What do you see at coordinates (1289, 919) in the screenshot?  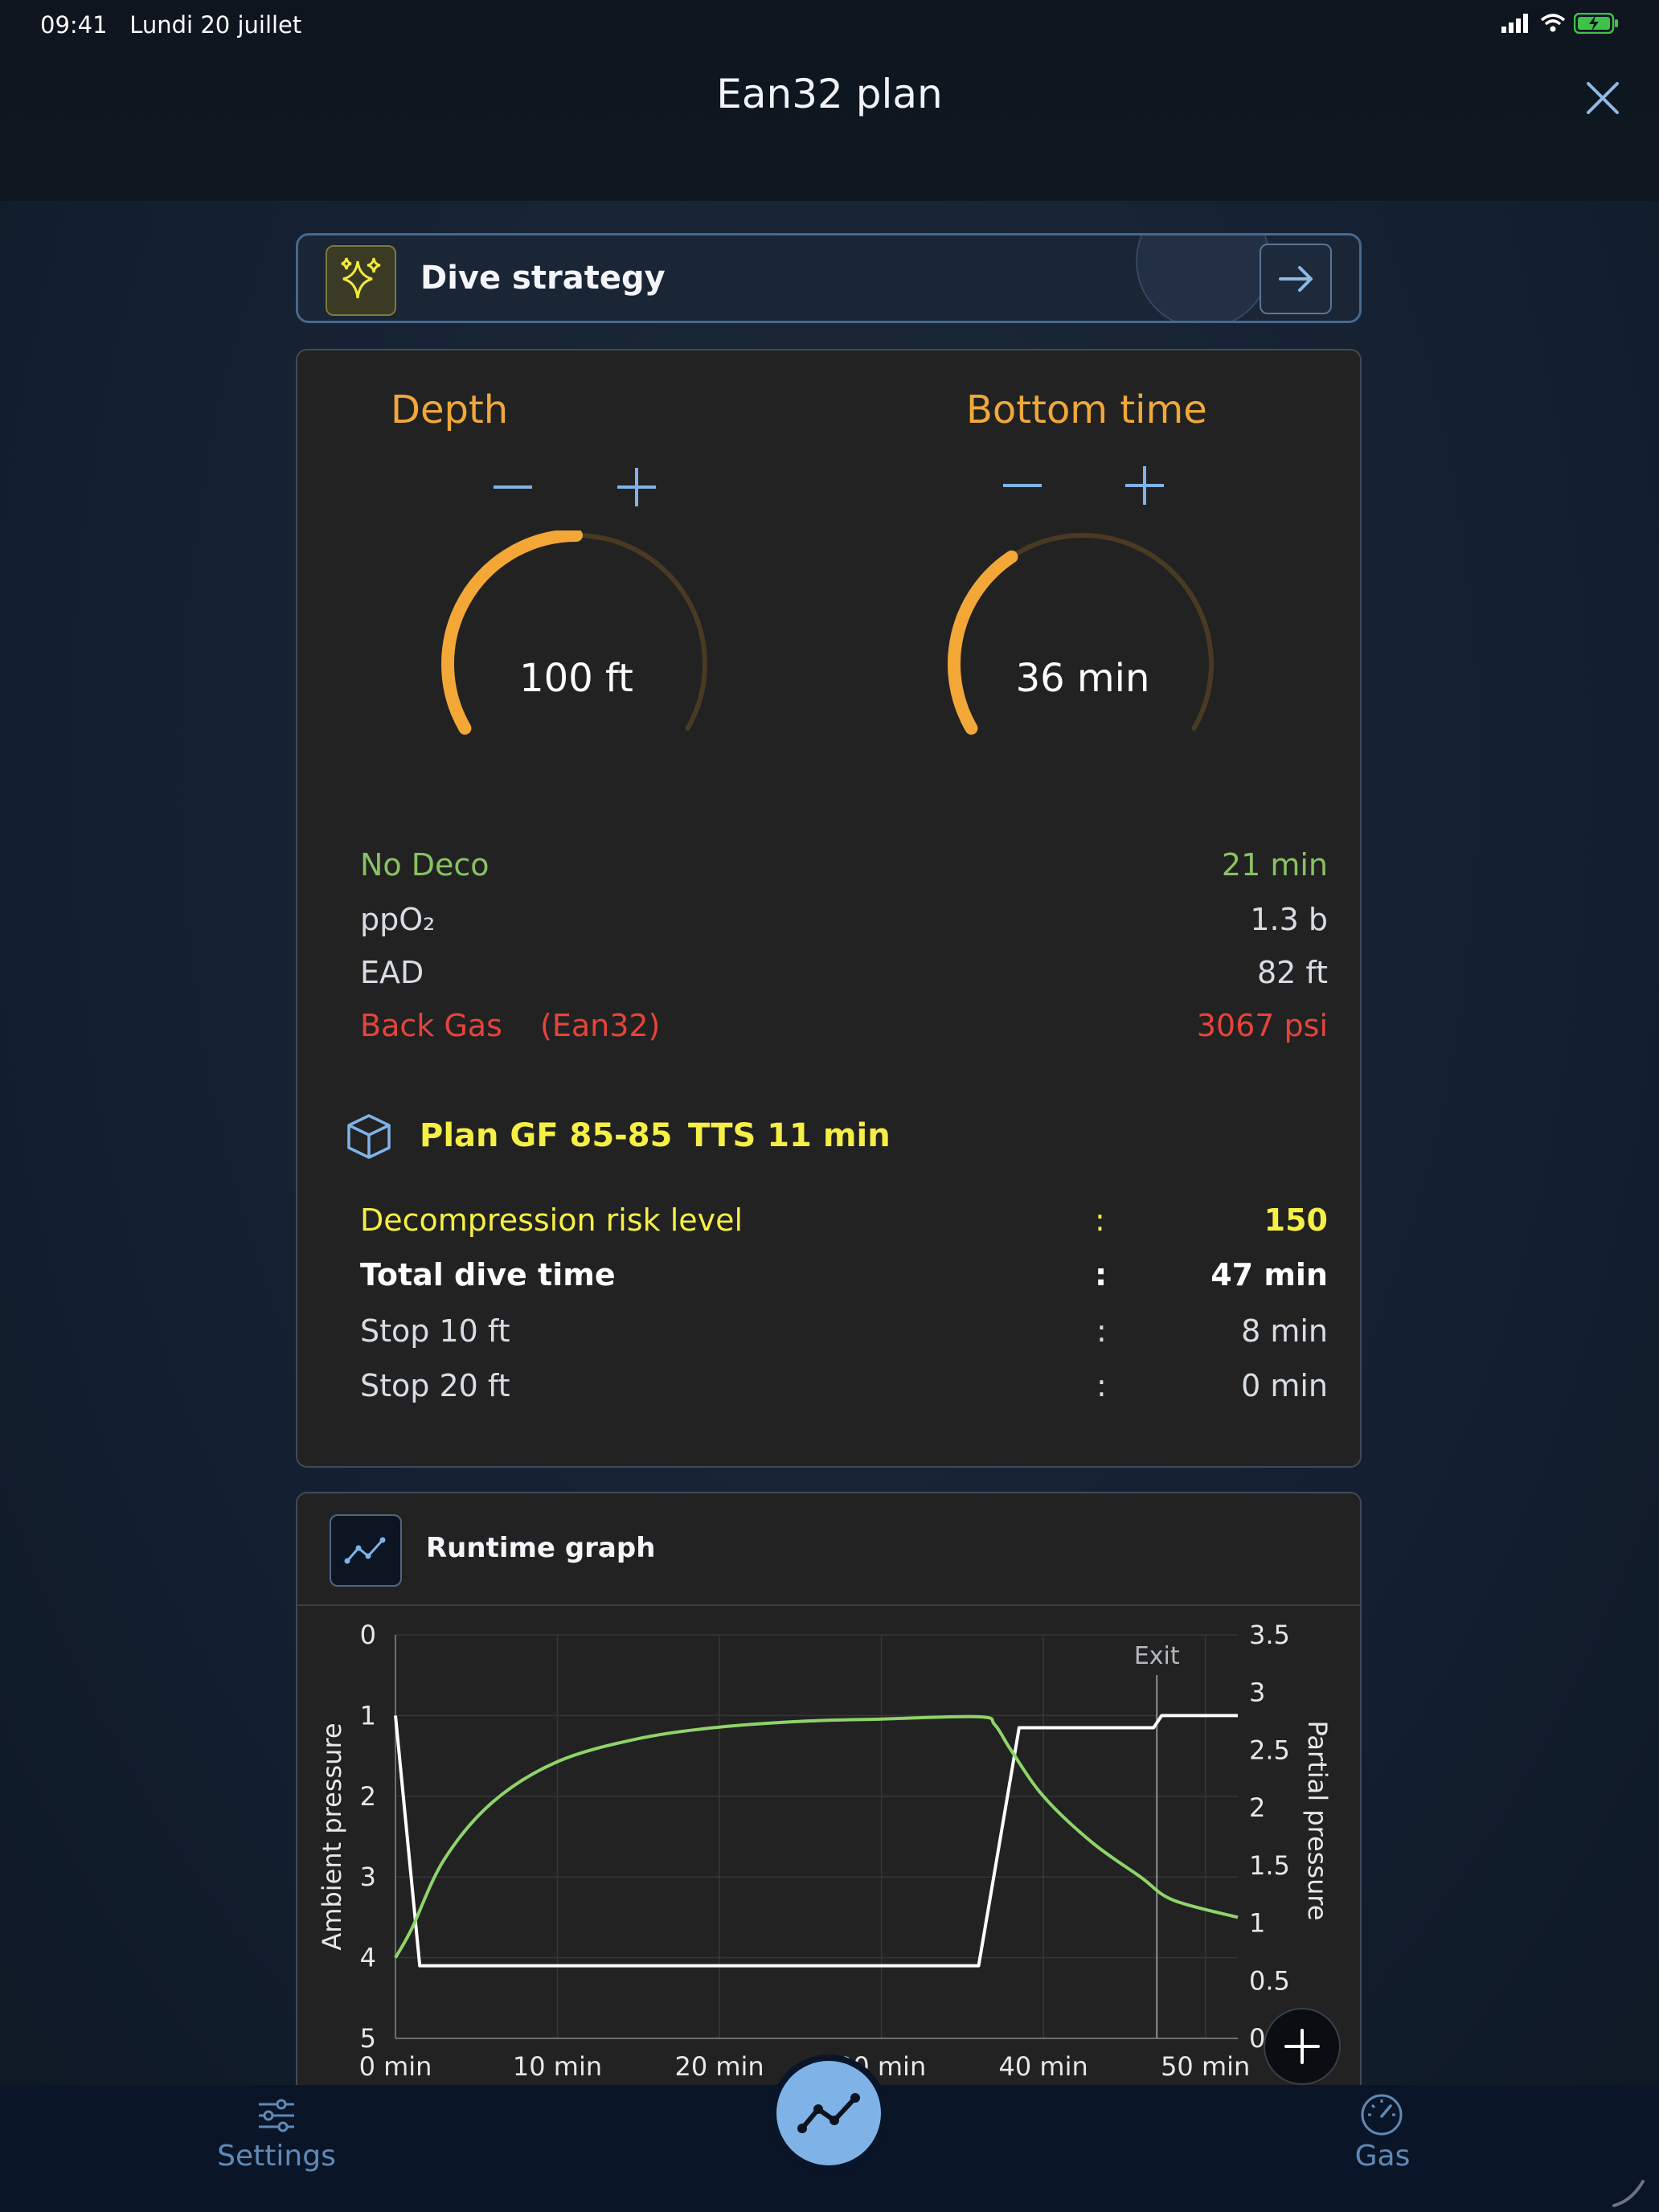 I see `stat-ppo2-value: 1.3 b` at bounding box center [1289, 919].